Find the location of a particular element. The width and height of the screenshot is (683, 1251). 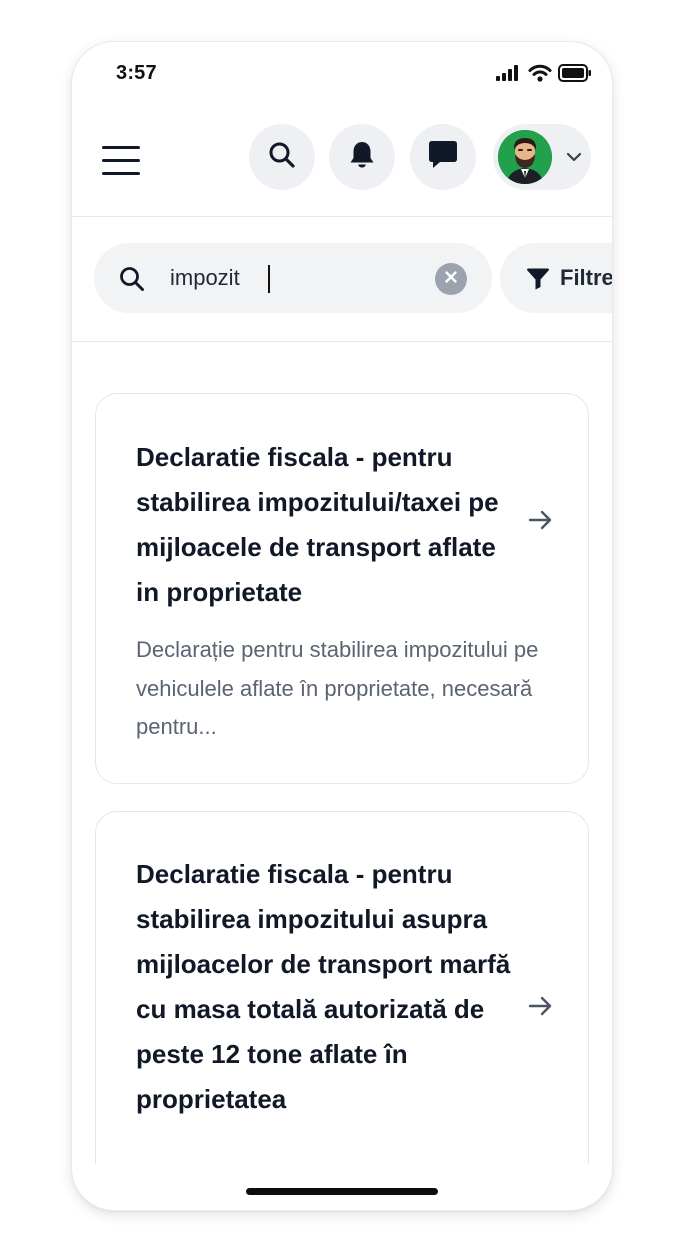

filter-label: Filtre is located at coordinates (586, 277).